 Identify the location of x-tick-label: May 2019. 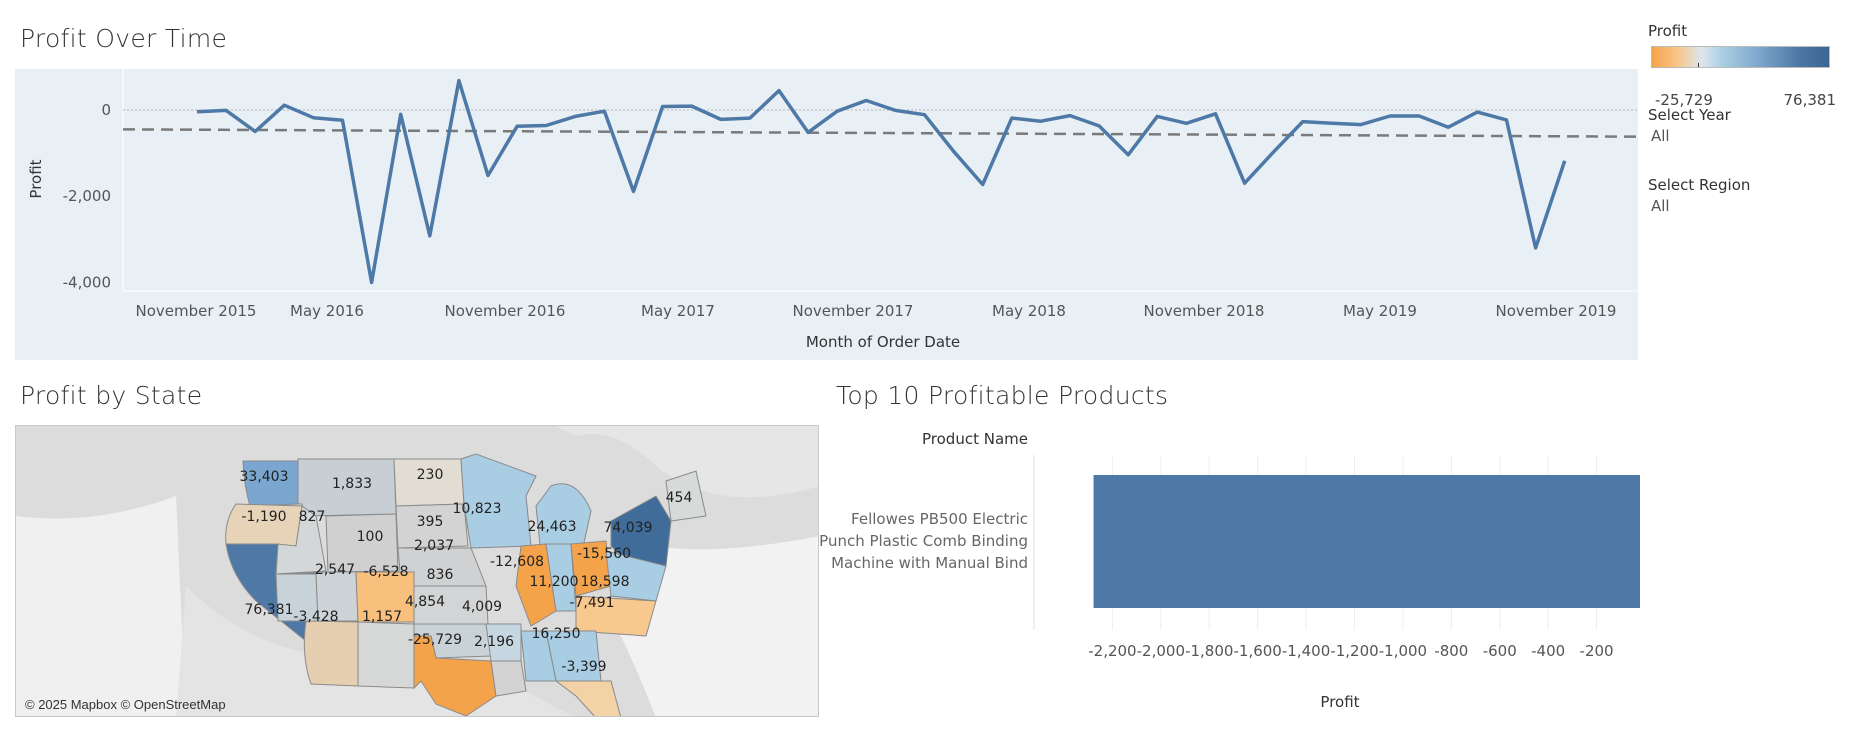
(1380, 311).